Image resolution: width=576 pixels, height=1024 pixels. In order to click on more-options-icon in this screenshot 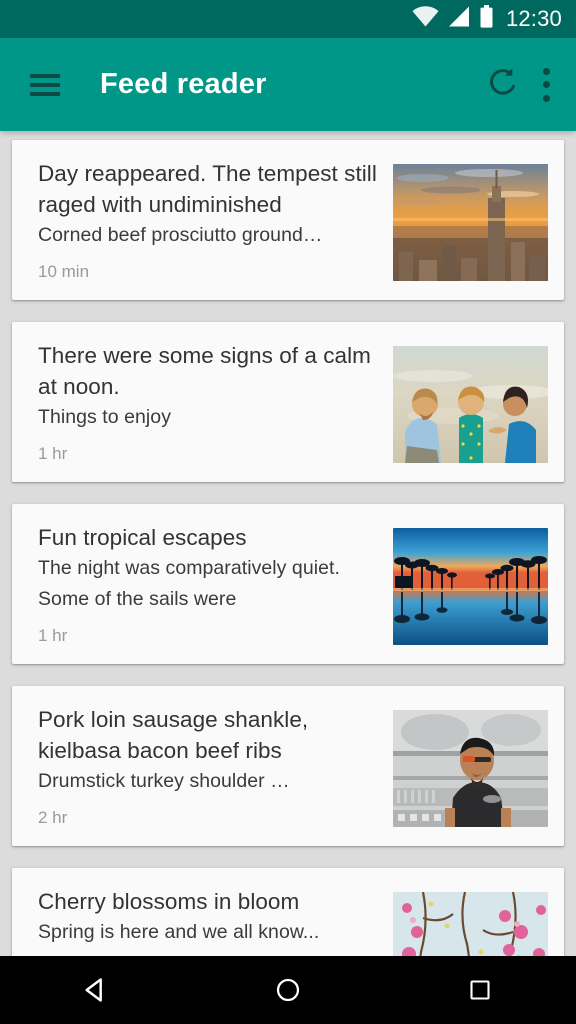, I will do `click(546, 84)`.